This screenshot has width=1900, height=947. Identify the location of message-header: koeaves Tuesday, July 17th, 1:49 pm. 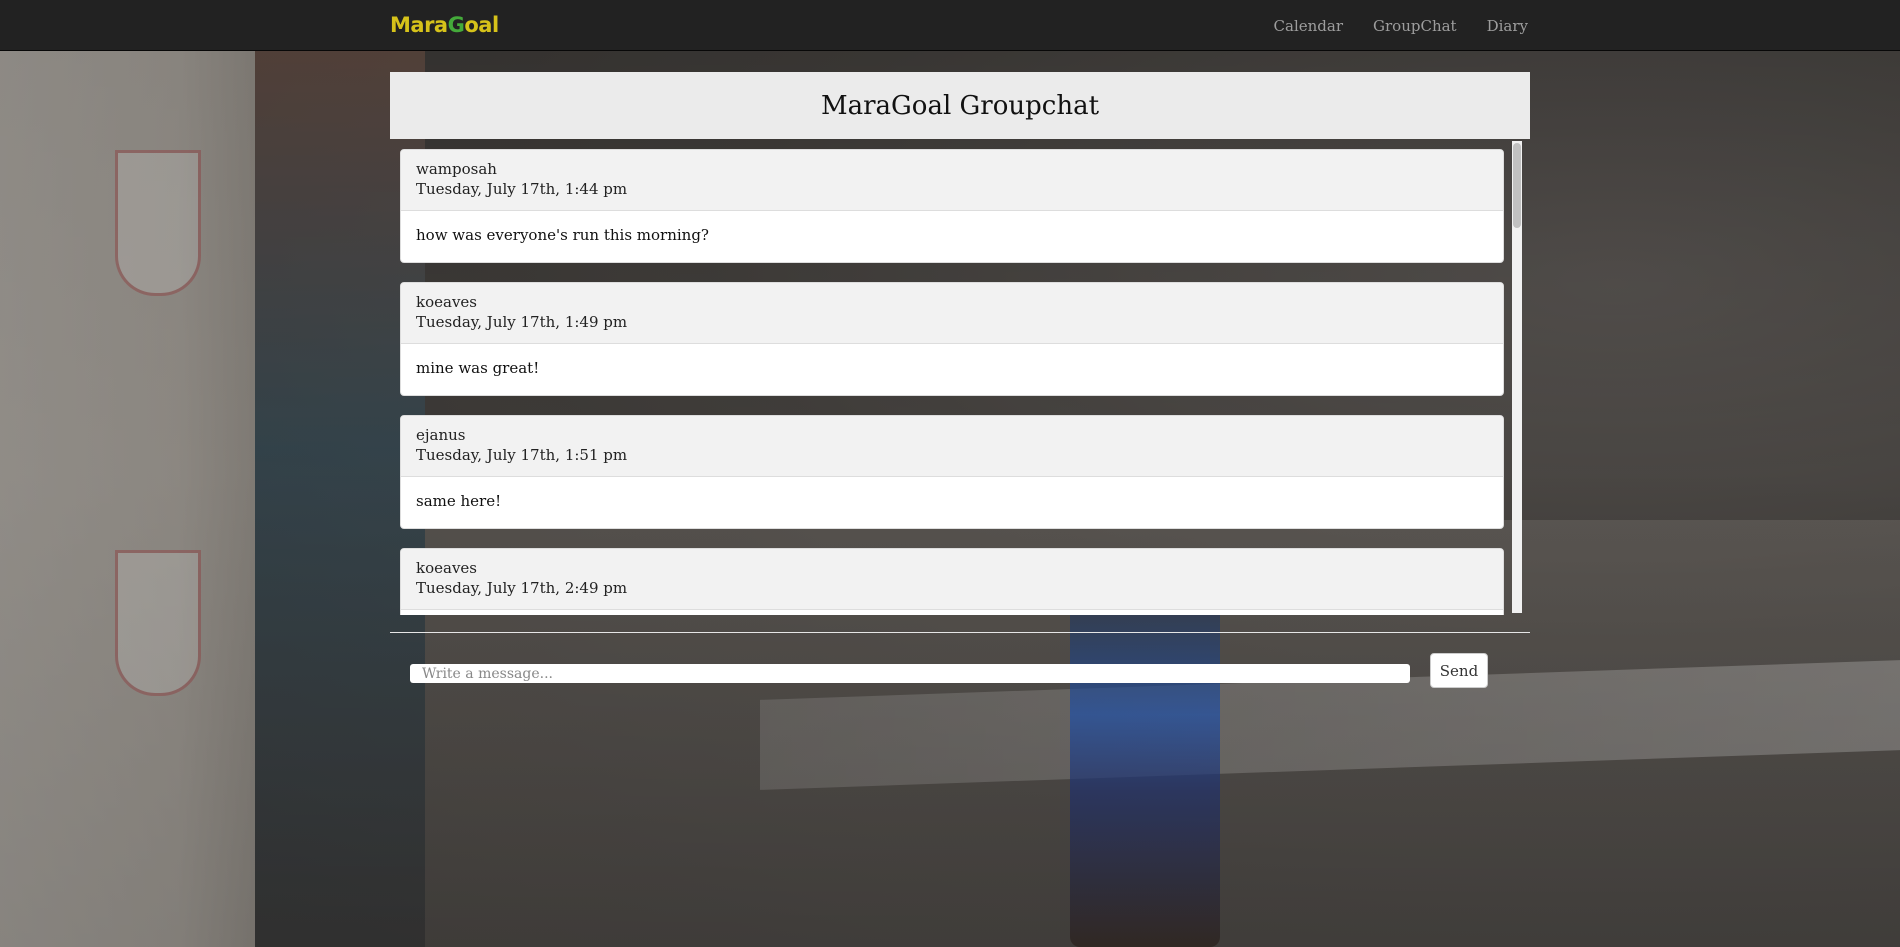
(952, 313).